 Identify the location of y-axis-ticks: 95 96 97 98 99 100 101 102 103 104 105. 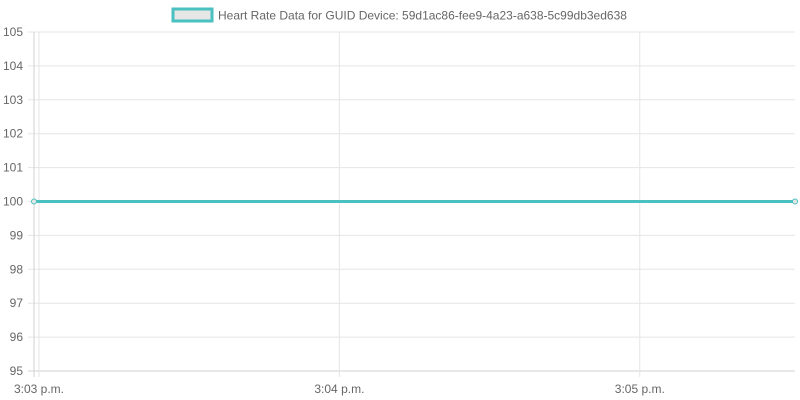
(13, 201).